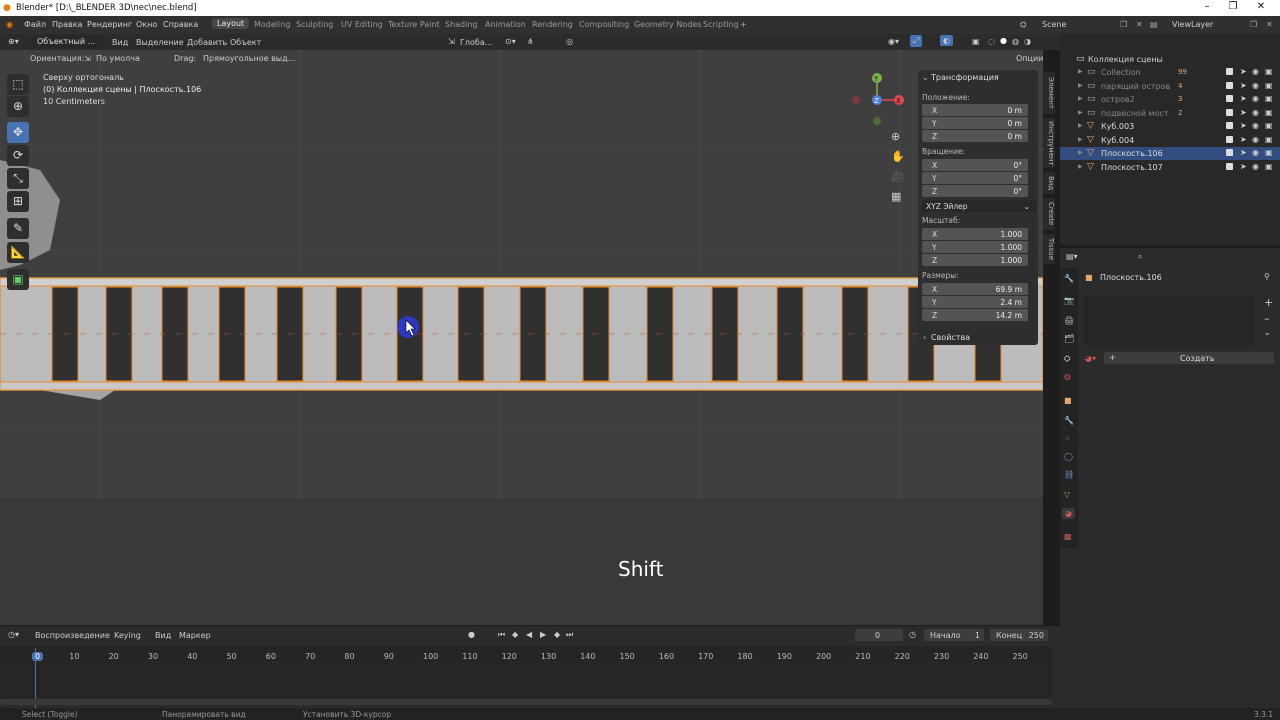 This screenshot has height=720, width=1280. Describe the element at coordinates (510, 41) in the screenshot. I see `pivot-icon: ⊙▾` at that location.